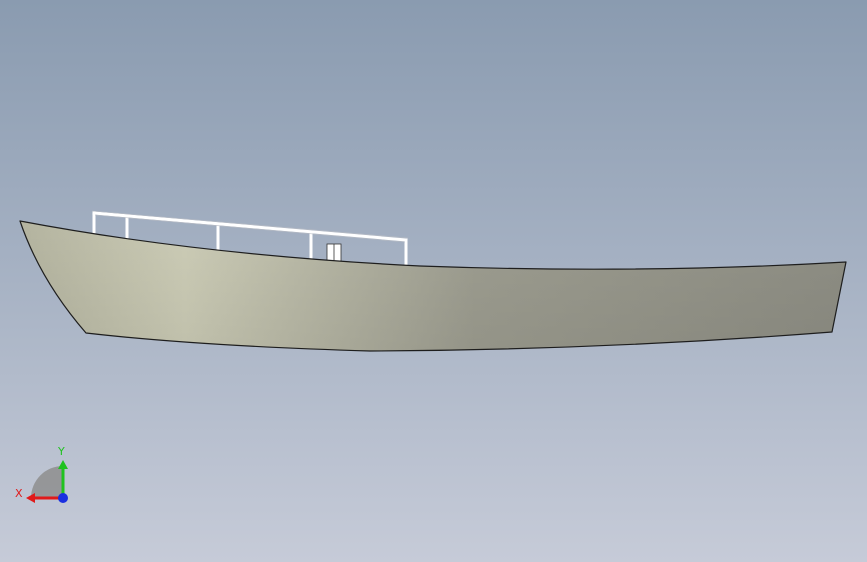  What do you see at coordinates (30, 498) in the screenshot?
I see `x-axis-arrow-icon` at bounding box center [30, 498].